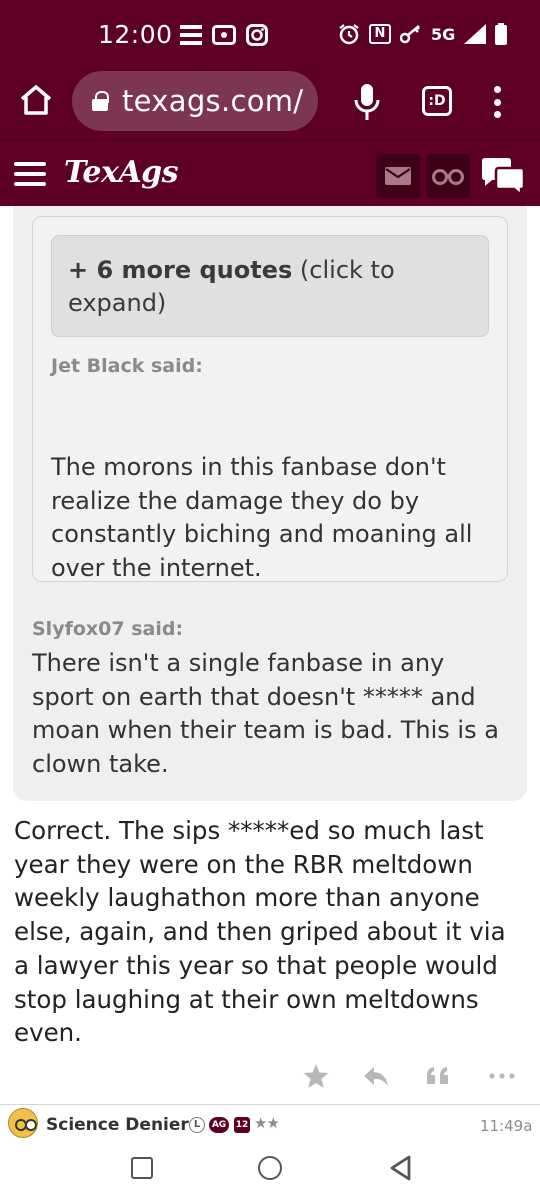 The height and width of the screenshot is (1200, 540). I want to click on tab-switcher-button: :D, so click(437, 101).